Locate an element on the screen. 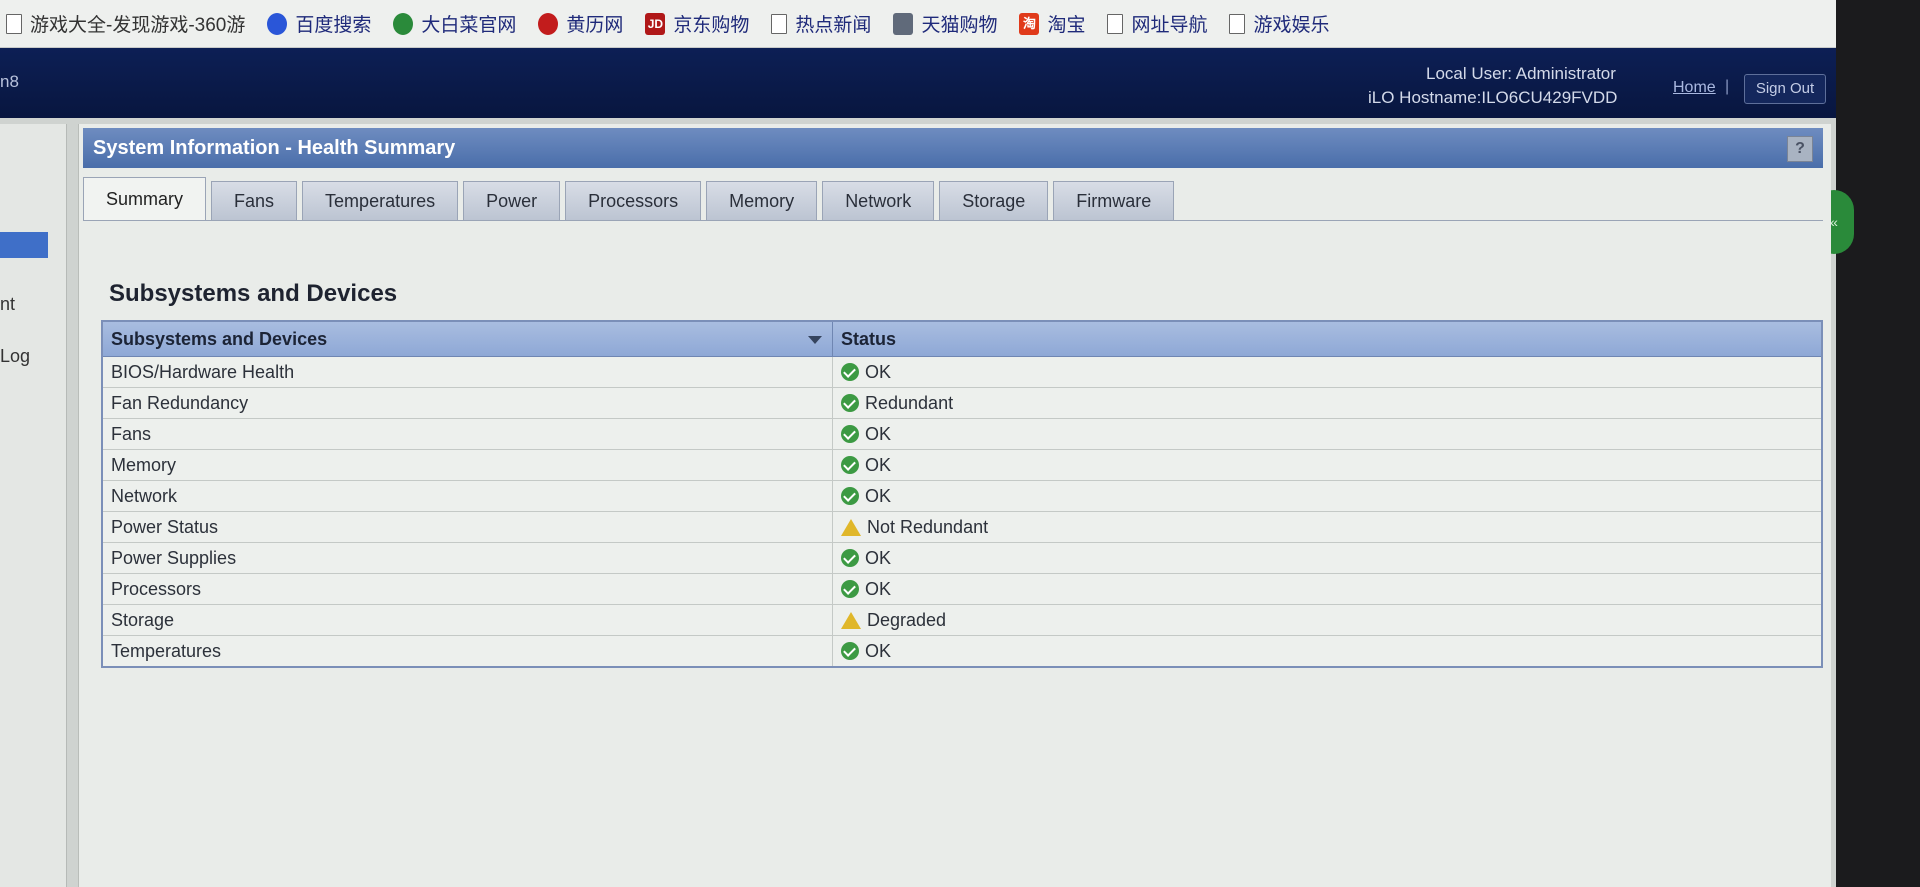 The width and height of the screenshot is (1920, 887). subsystem-name: Storage is located at coordinates (468, 620).